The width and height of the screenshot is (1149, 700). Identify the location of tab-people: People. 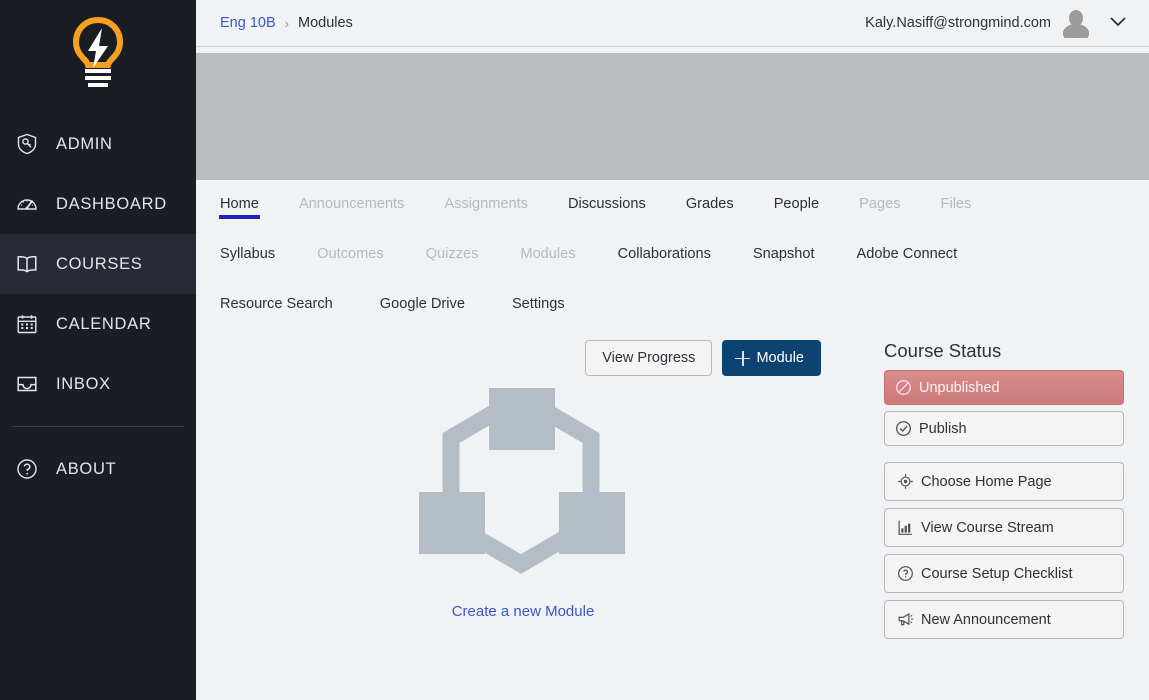
(796, 196).